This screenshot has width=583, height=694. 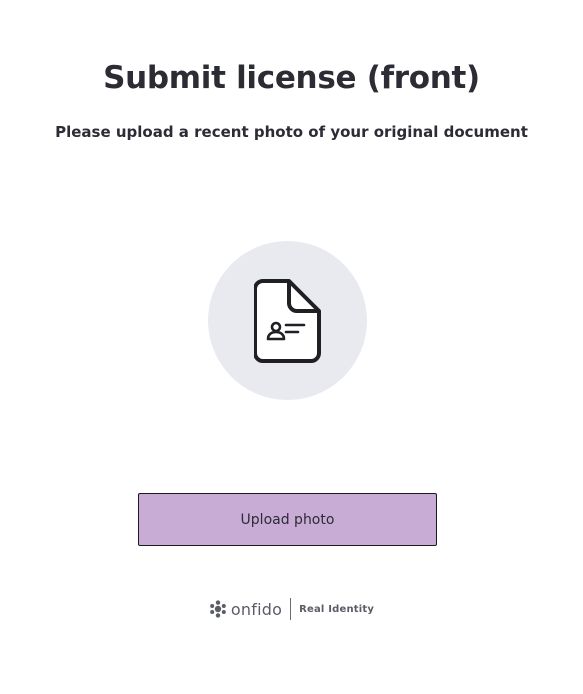 I want to click on brand-tagline: Real Identity, so click(x=337, y=609).